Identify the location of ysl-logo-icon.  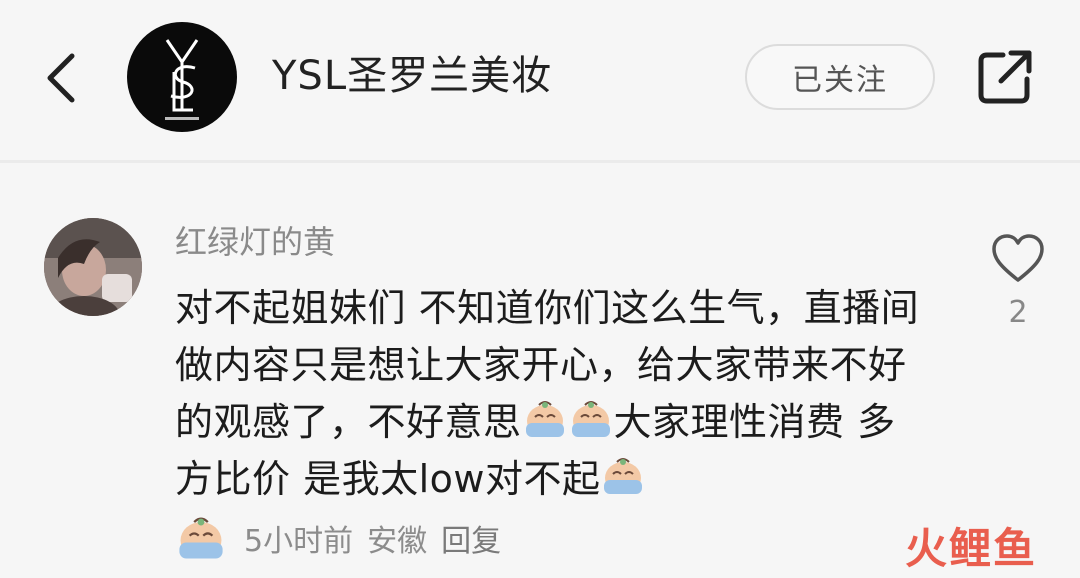
(182, 79).